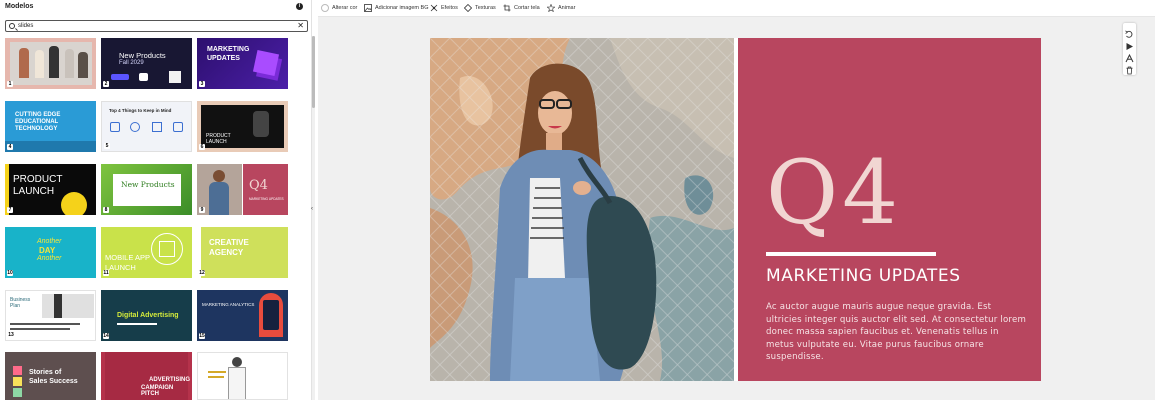  I want to click on tool-label: Texturas, so click(485, 8).